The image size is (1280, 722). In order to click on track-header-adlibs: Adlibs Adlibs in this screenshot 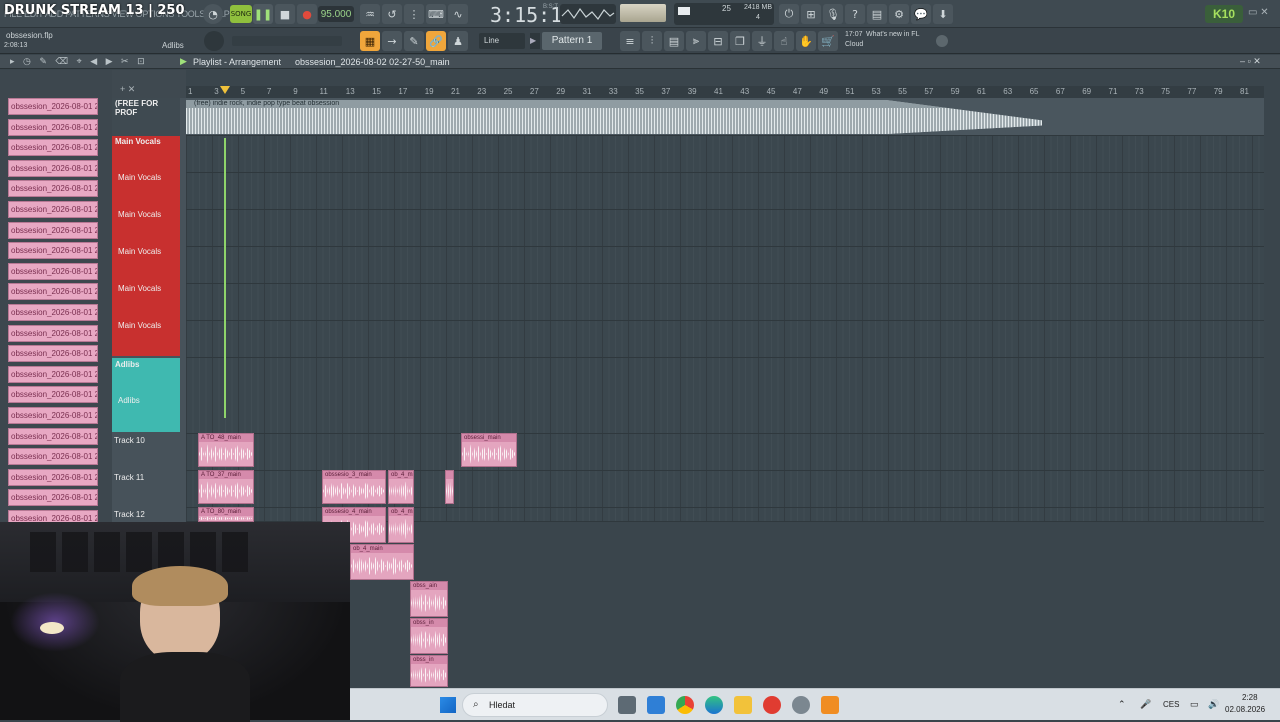, I will do `click(146, 395)`.